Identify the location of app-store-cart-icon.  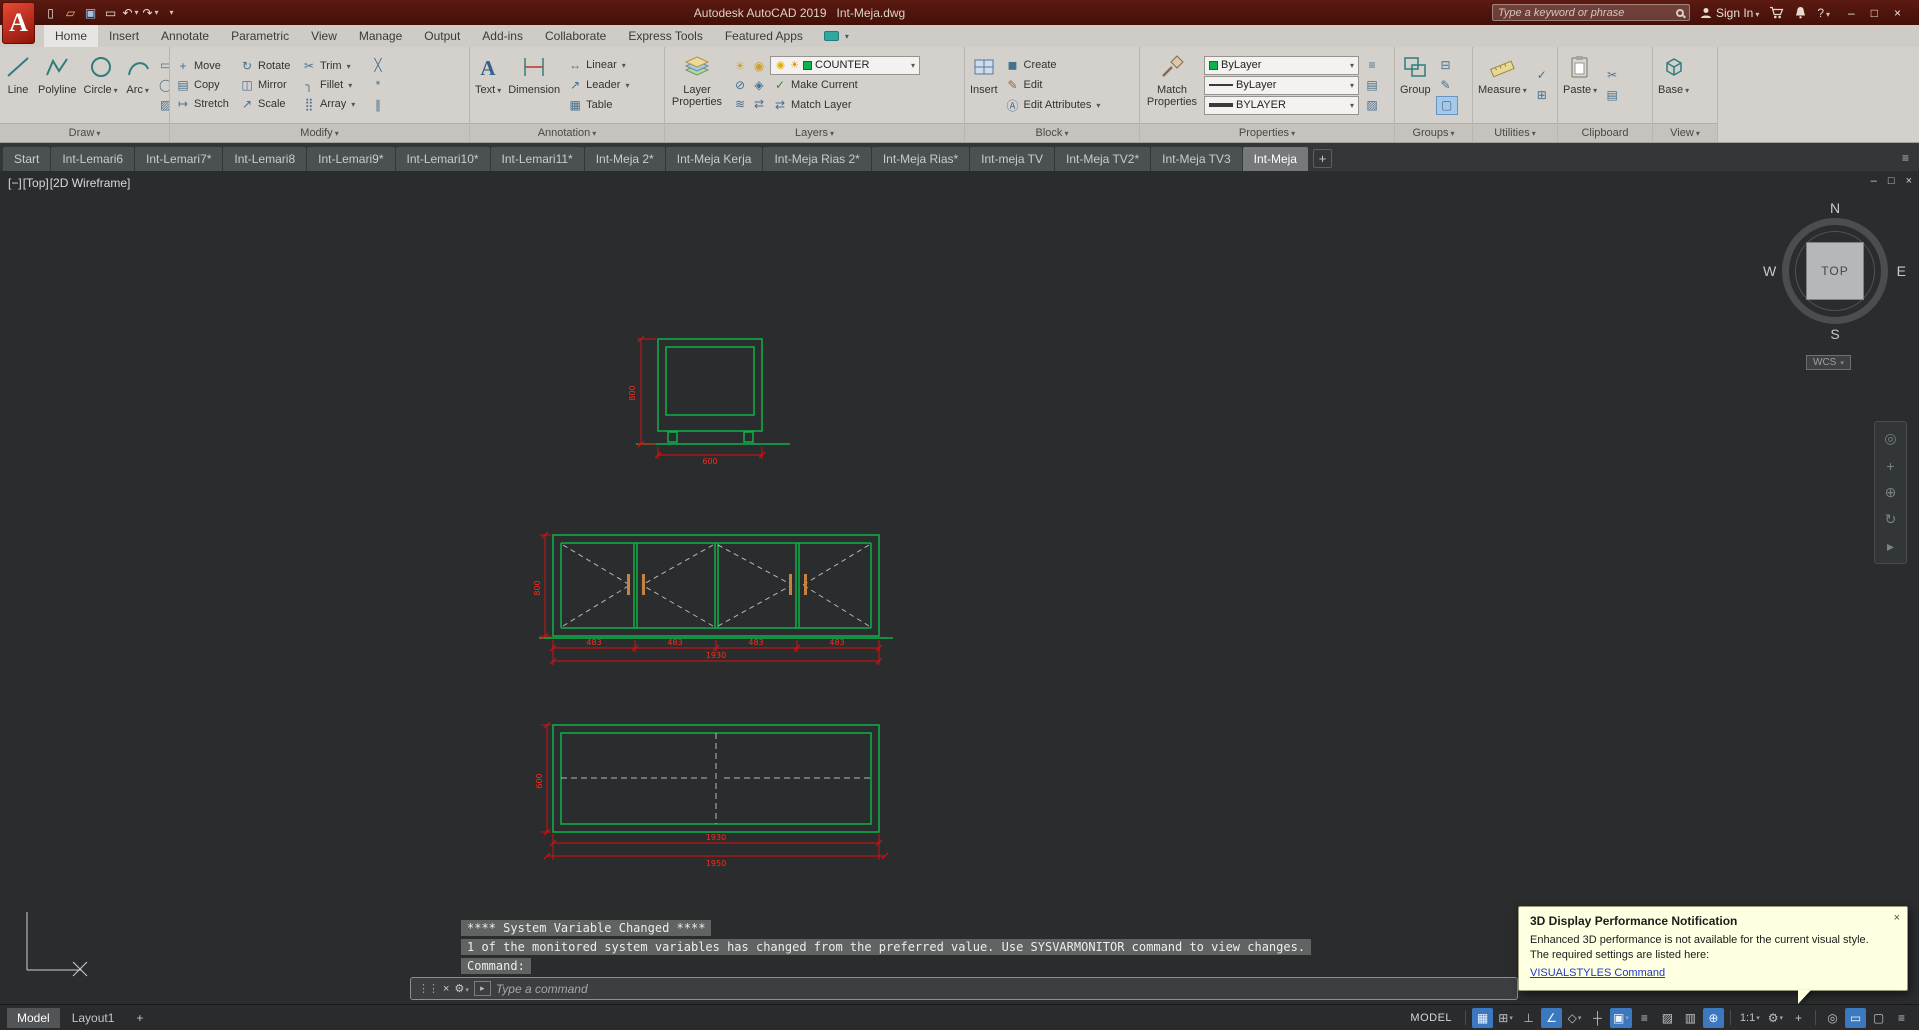
(1776, 12).